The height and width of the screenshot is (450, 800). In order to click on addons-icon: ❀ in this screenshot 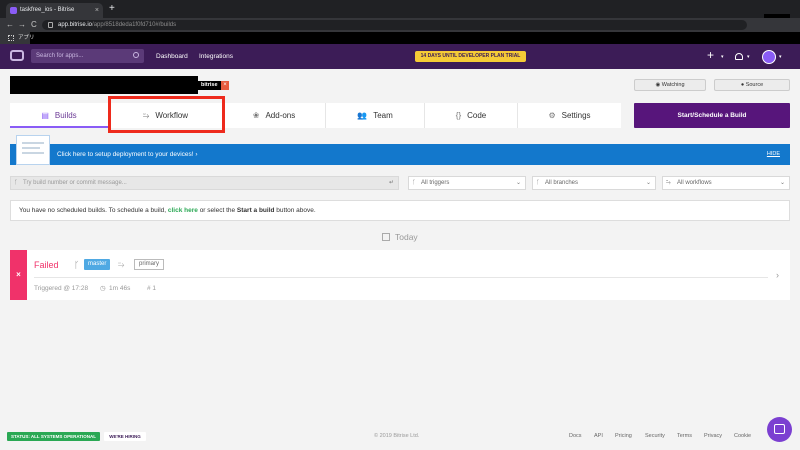, I will do `click(256, 115)`.